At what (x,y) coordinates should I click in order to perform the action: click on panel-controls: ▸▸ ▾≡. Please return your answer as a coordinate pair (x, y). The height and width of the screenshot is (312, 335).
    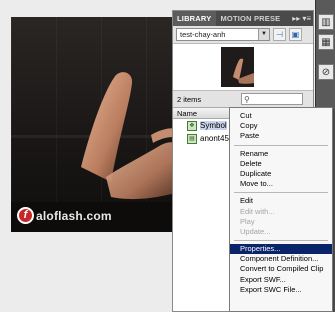
    Looking at the image, I should click on (301, 18).